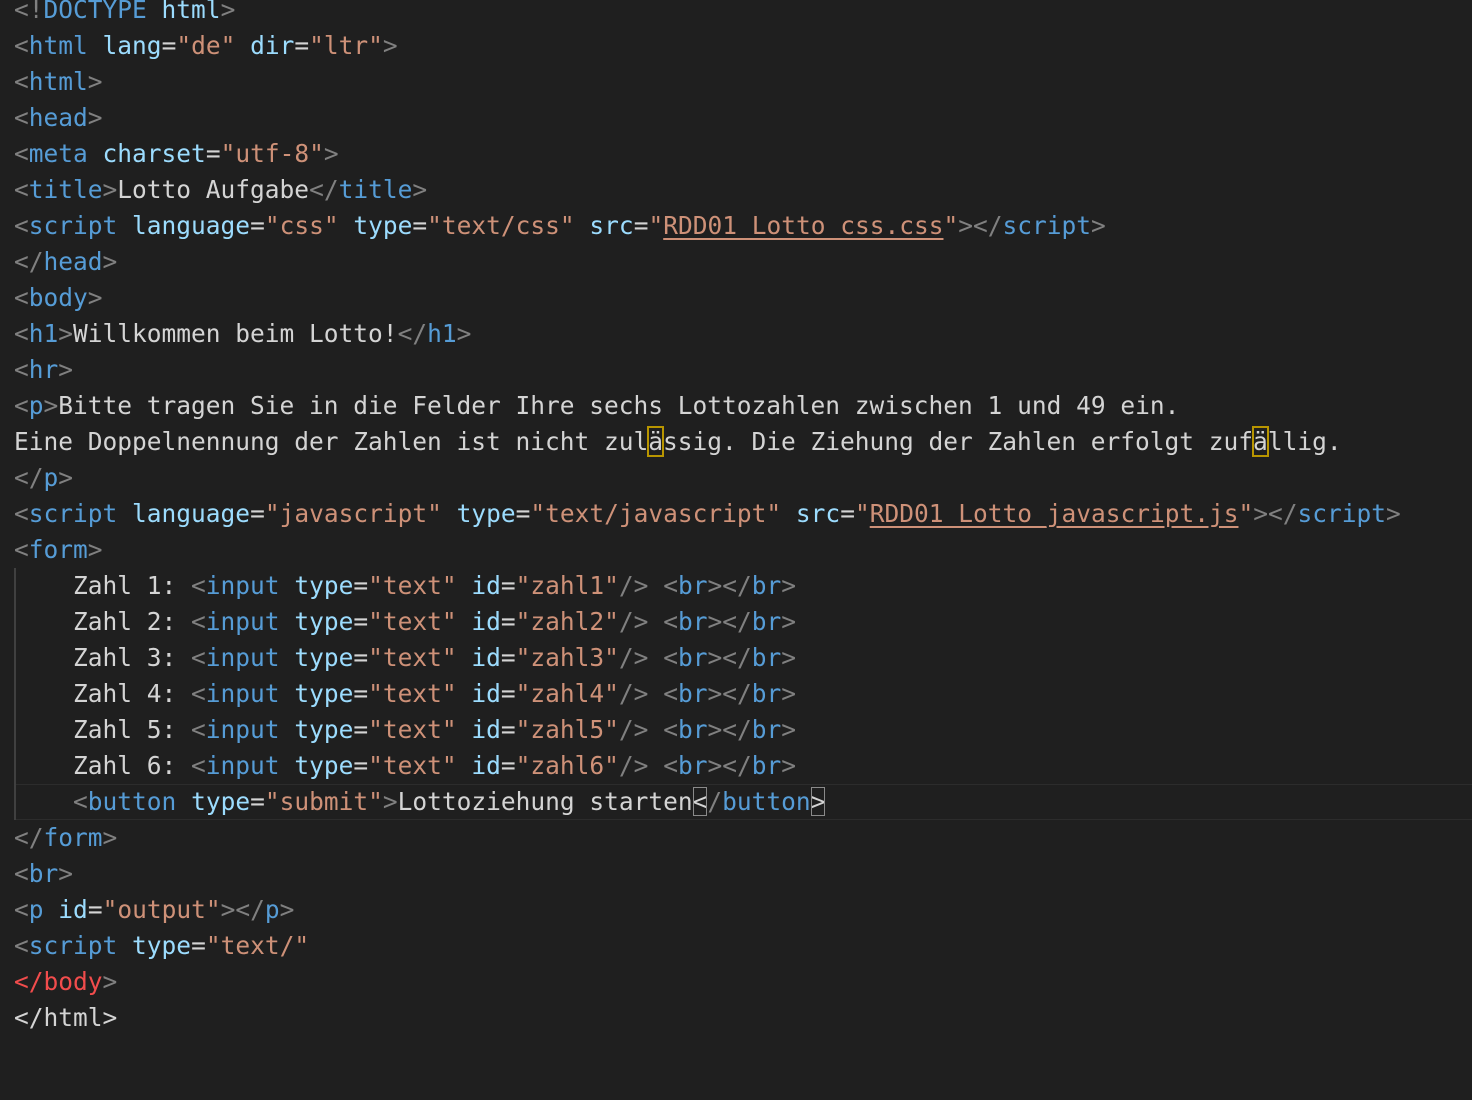 The image size is (1472, 1100). I want to click on code-token: html, so click(58, 81).